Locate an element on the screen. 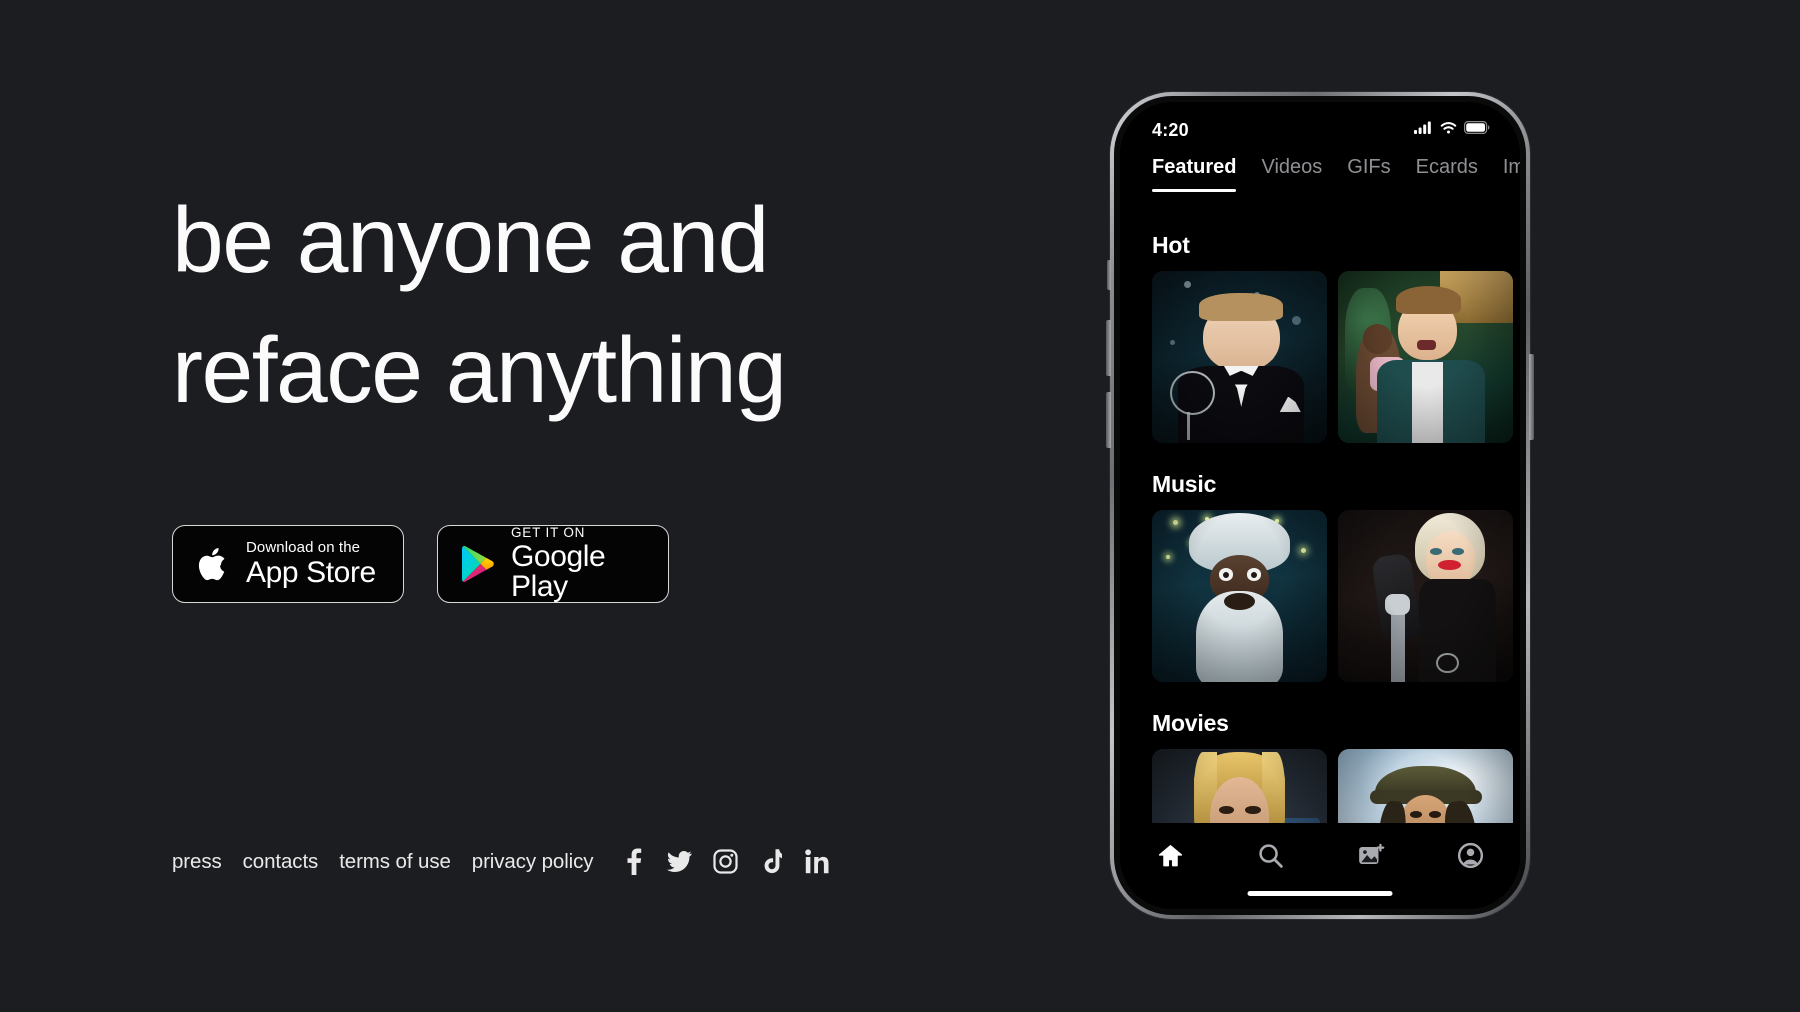 This screenshot has height=1012, width=1800. tab-ecards: Ecards is located at coordinates (1447, 174).